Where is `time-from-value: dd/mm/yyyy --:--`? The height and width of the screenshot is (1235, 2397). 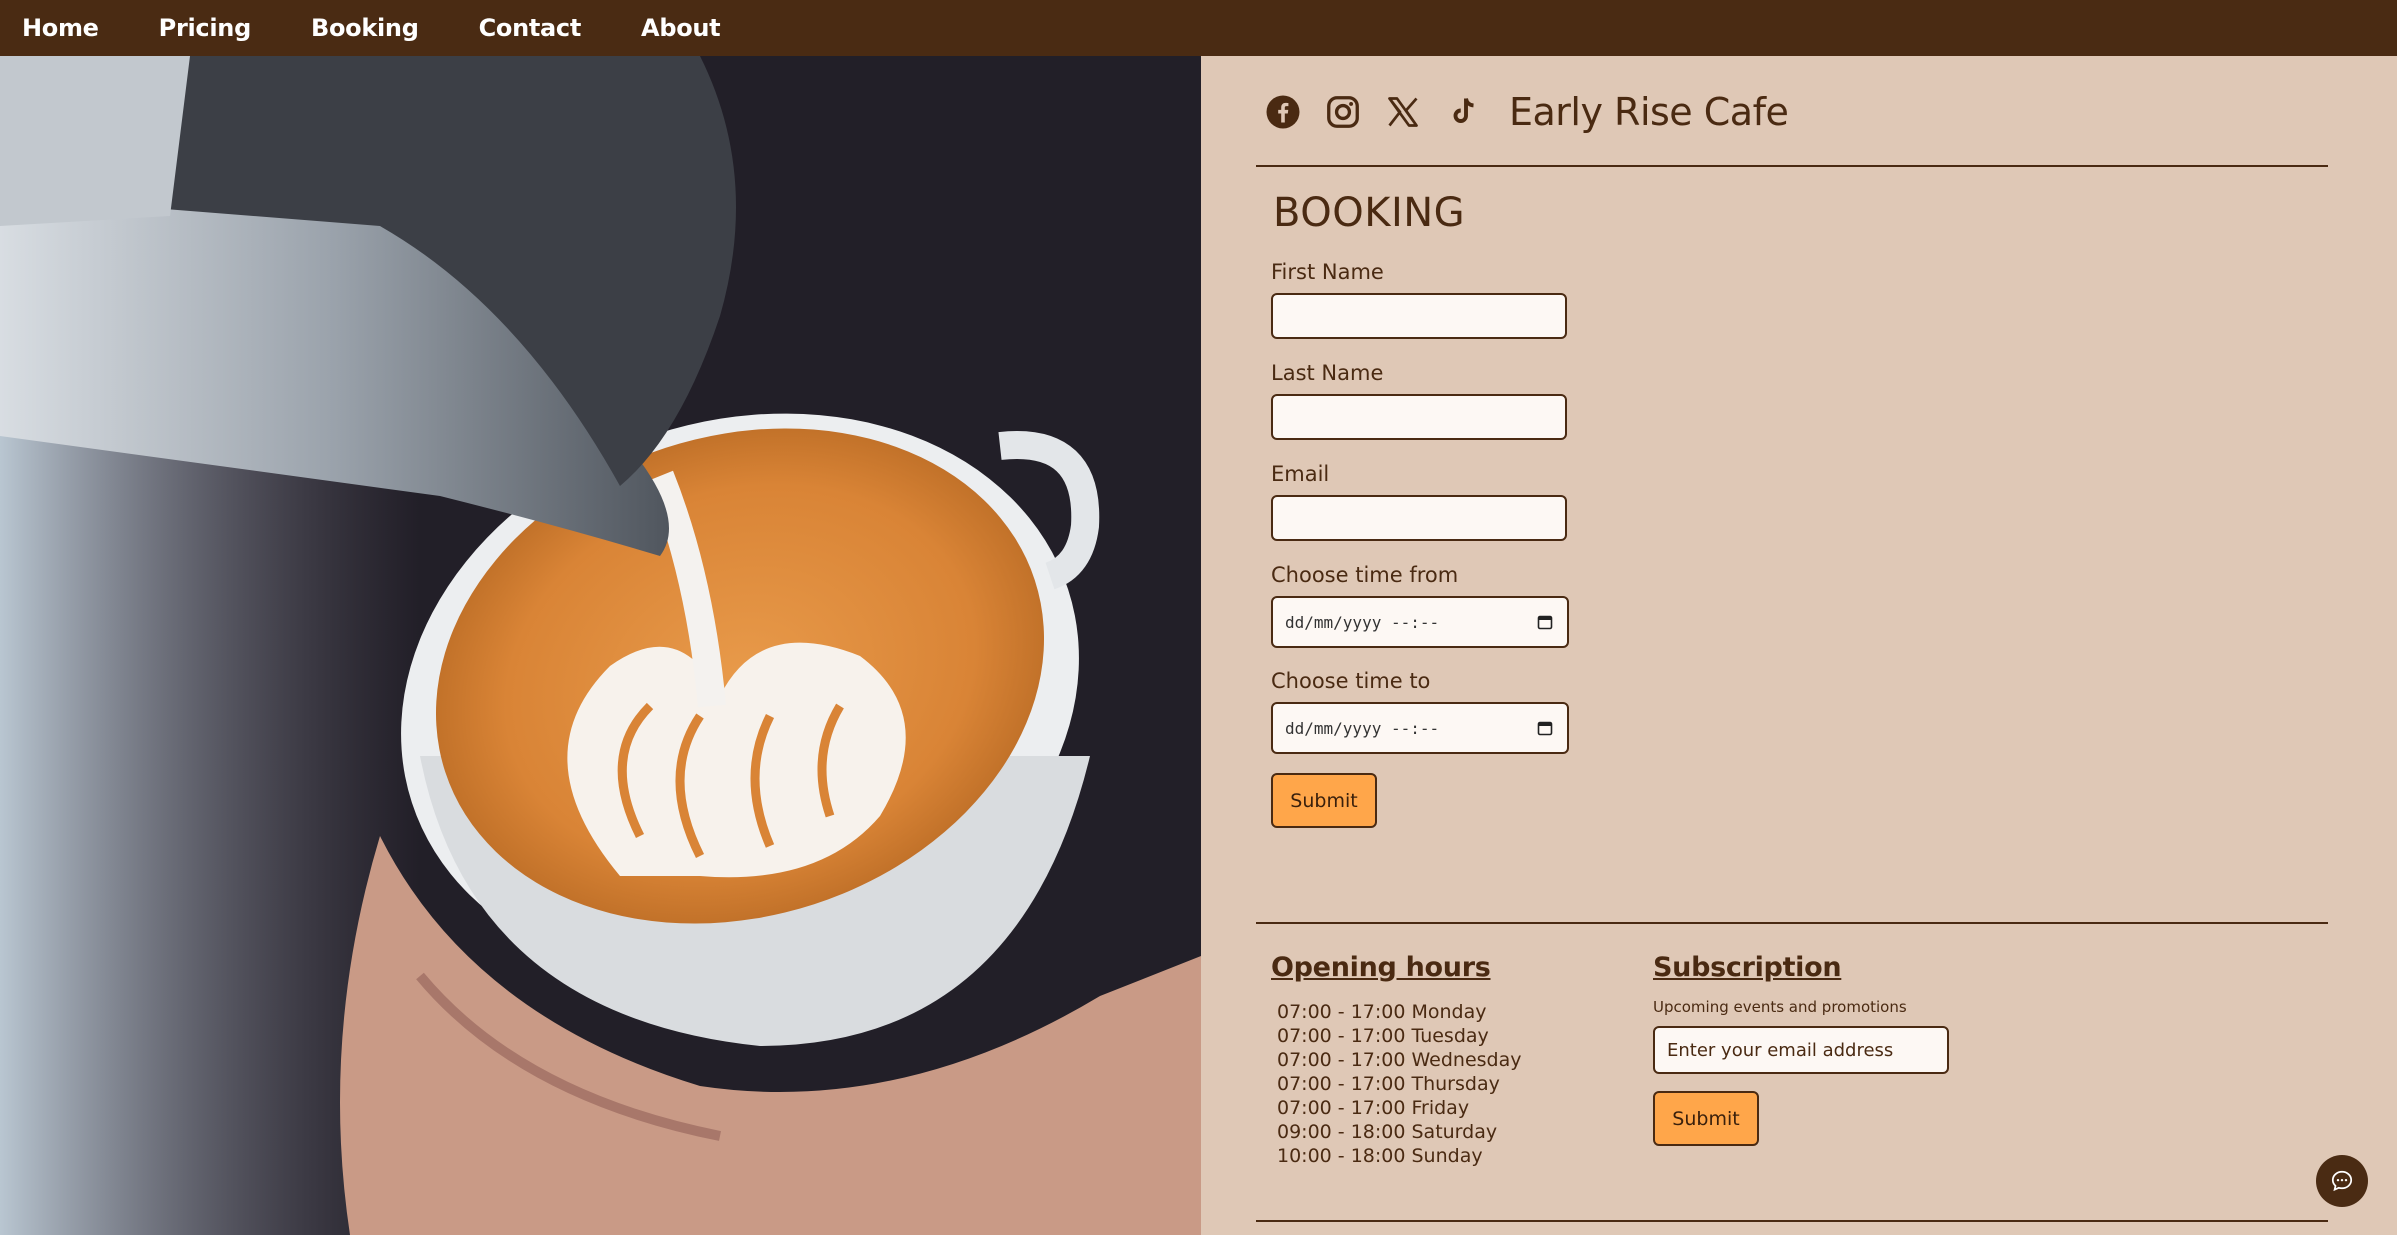
time-from-value: dd/mm/yyyy --:-- is located at coordinates (1362, 622).